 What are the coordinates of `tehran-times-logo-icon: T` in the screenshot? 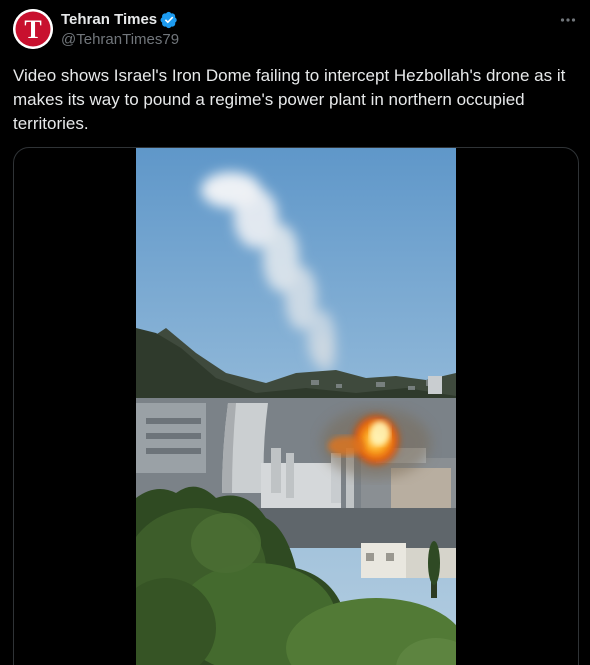 It's located at (33, 29).